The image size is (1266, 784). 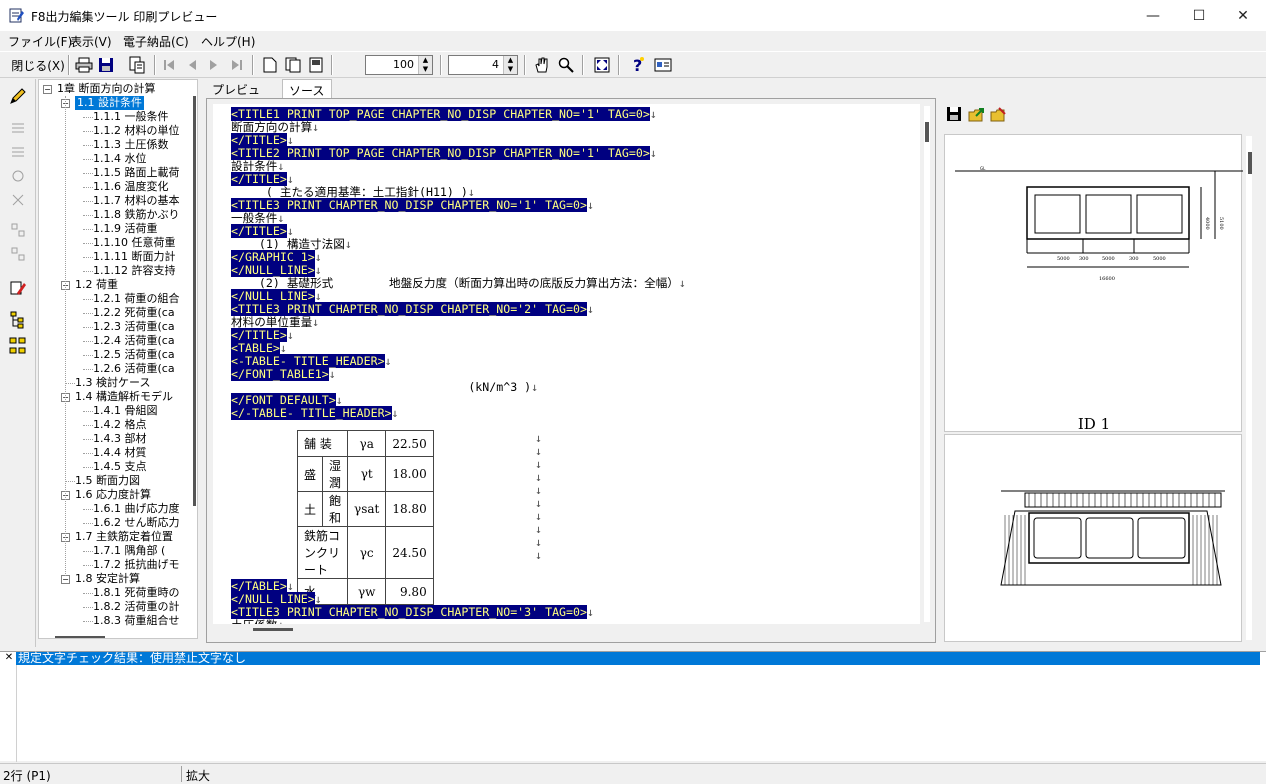 I want to click on shape-icon, so click(x=18, y=176).